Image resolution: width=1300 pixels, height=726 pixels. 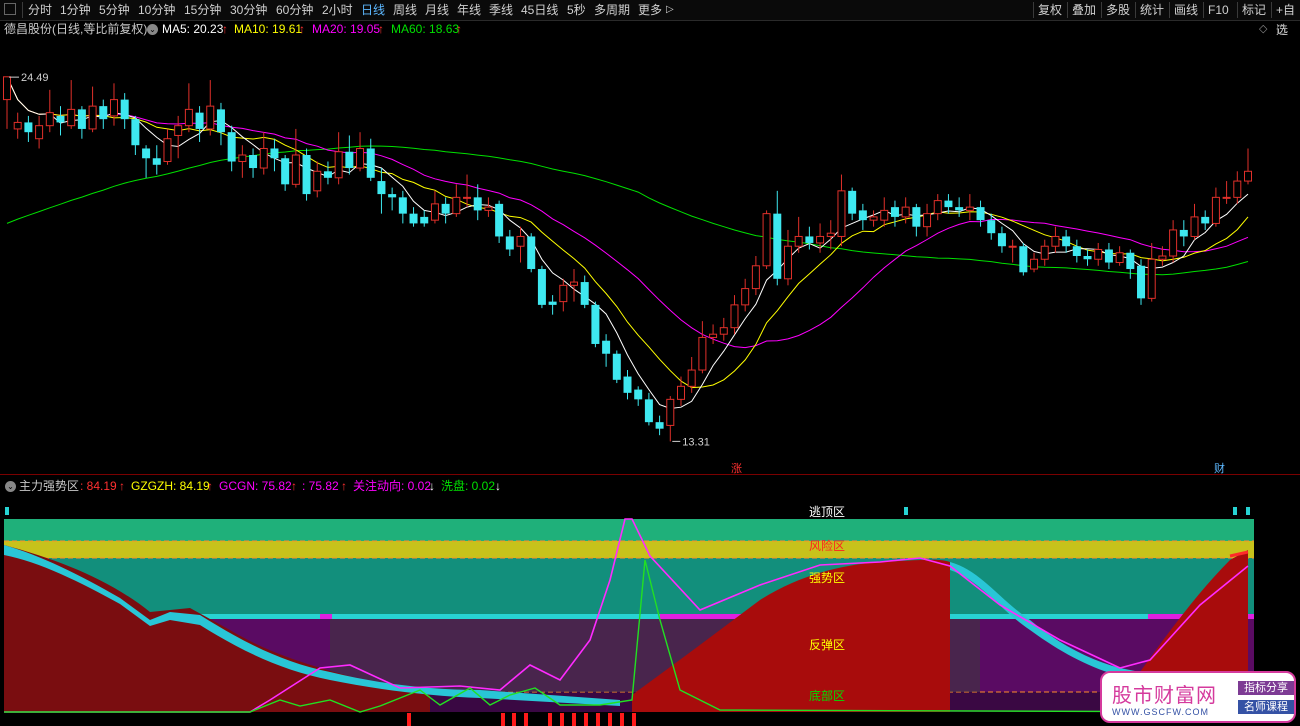 What do you see at coordinates (629, 586) in the screenshot?
I see `zone-strong-band` at bounding box center [629, 586].